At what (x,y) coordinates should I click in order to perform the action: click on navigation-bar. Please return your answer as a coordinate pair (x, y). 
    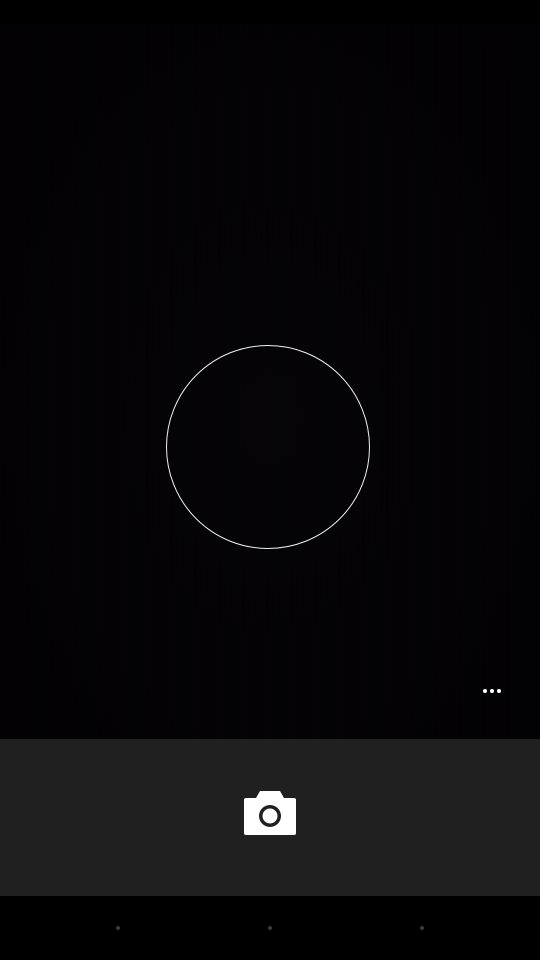
    Looking at the image, I should click on (270, 928).